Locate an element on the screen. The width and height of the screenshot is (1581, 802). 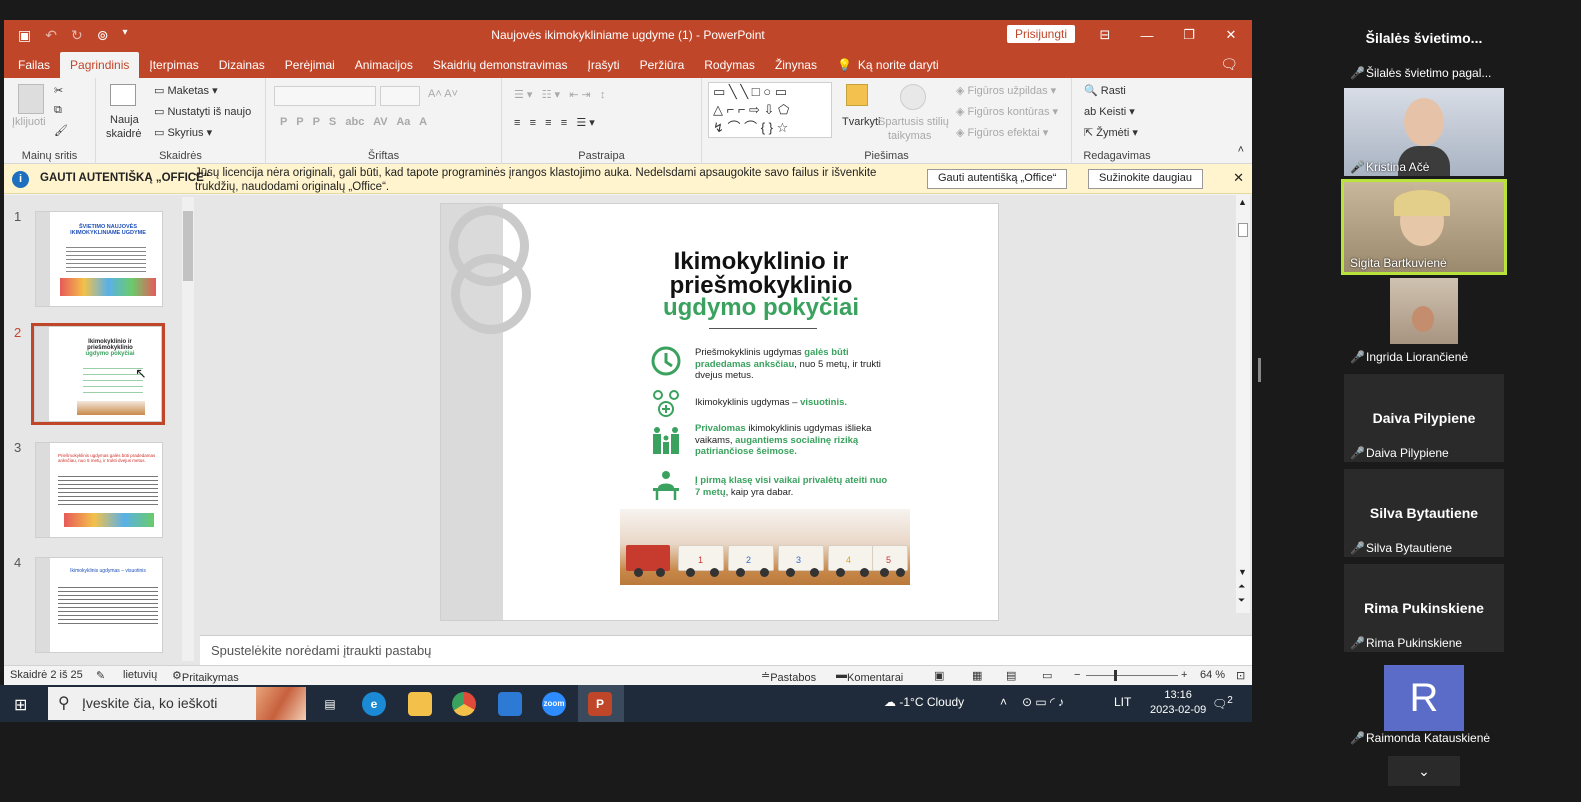
normal-view-icon: ▣ is located at coordinates (939, 675).